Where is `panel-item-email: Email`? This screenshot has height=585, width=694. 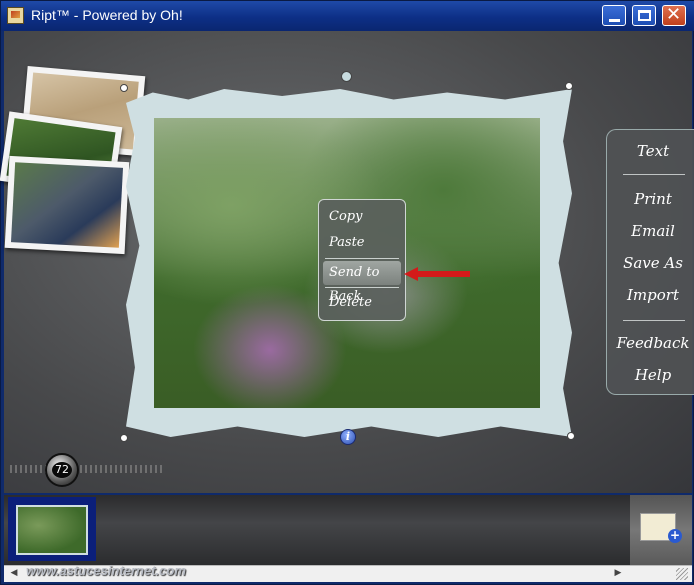 panel-item-email: Email is located at coordinates (650, 231).